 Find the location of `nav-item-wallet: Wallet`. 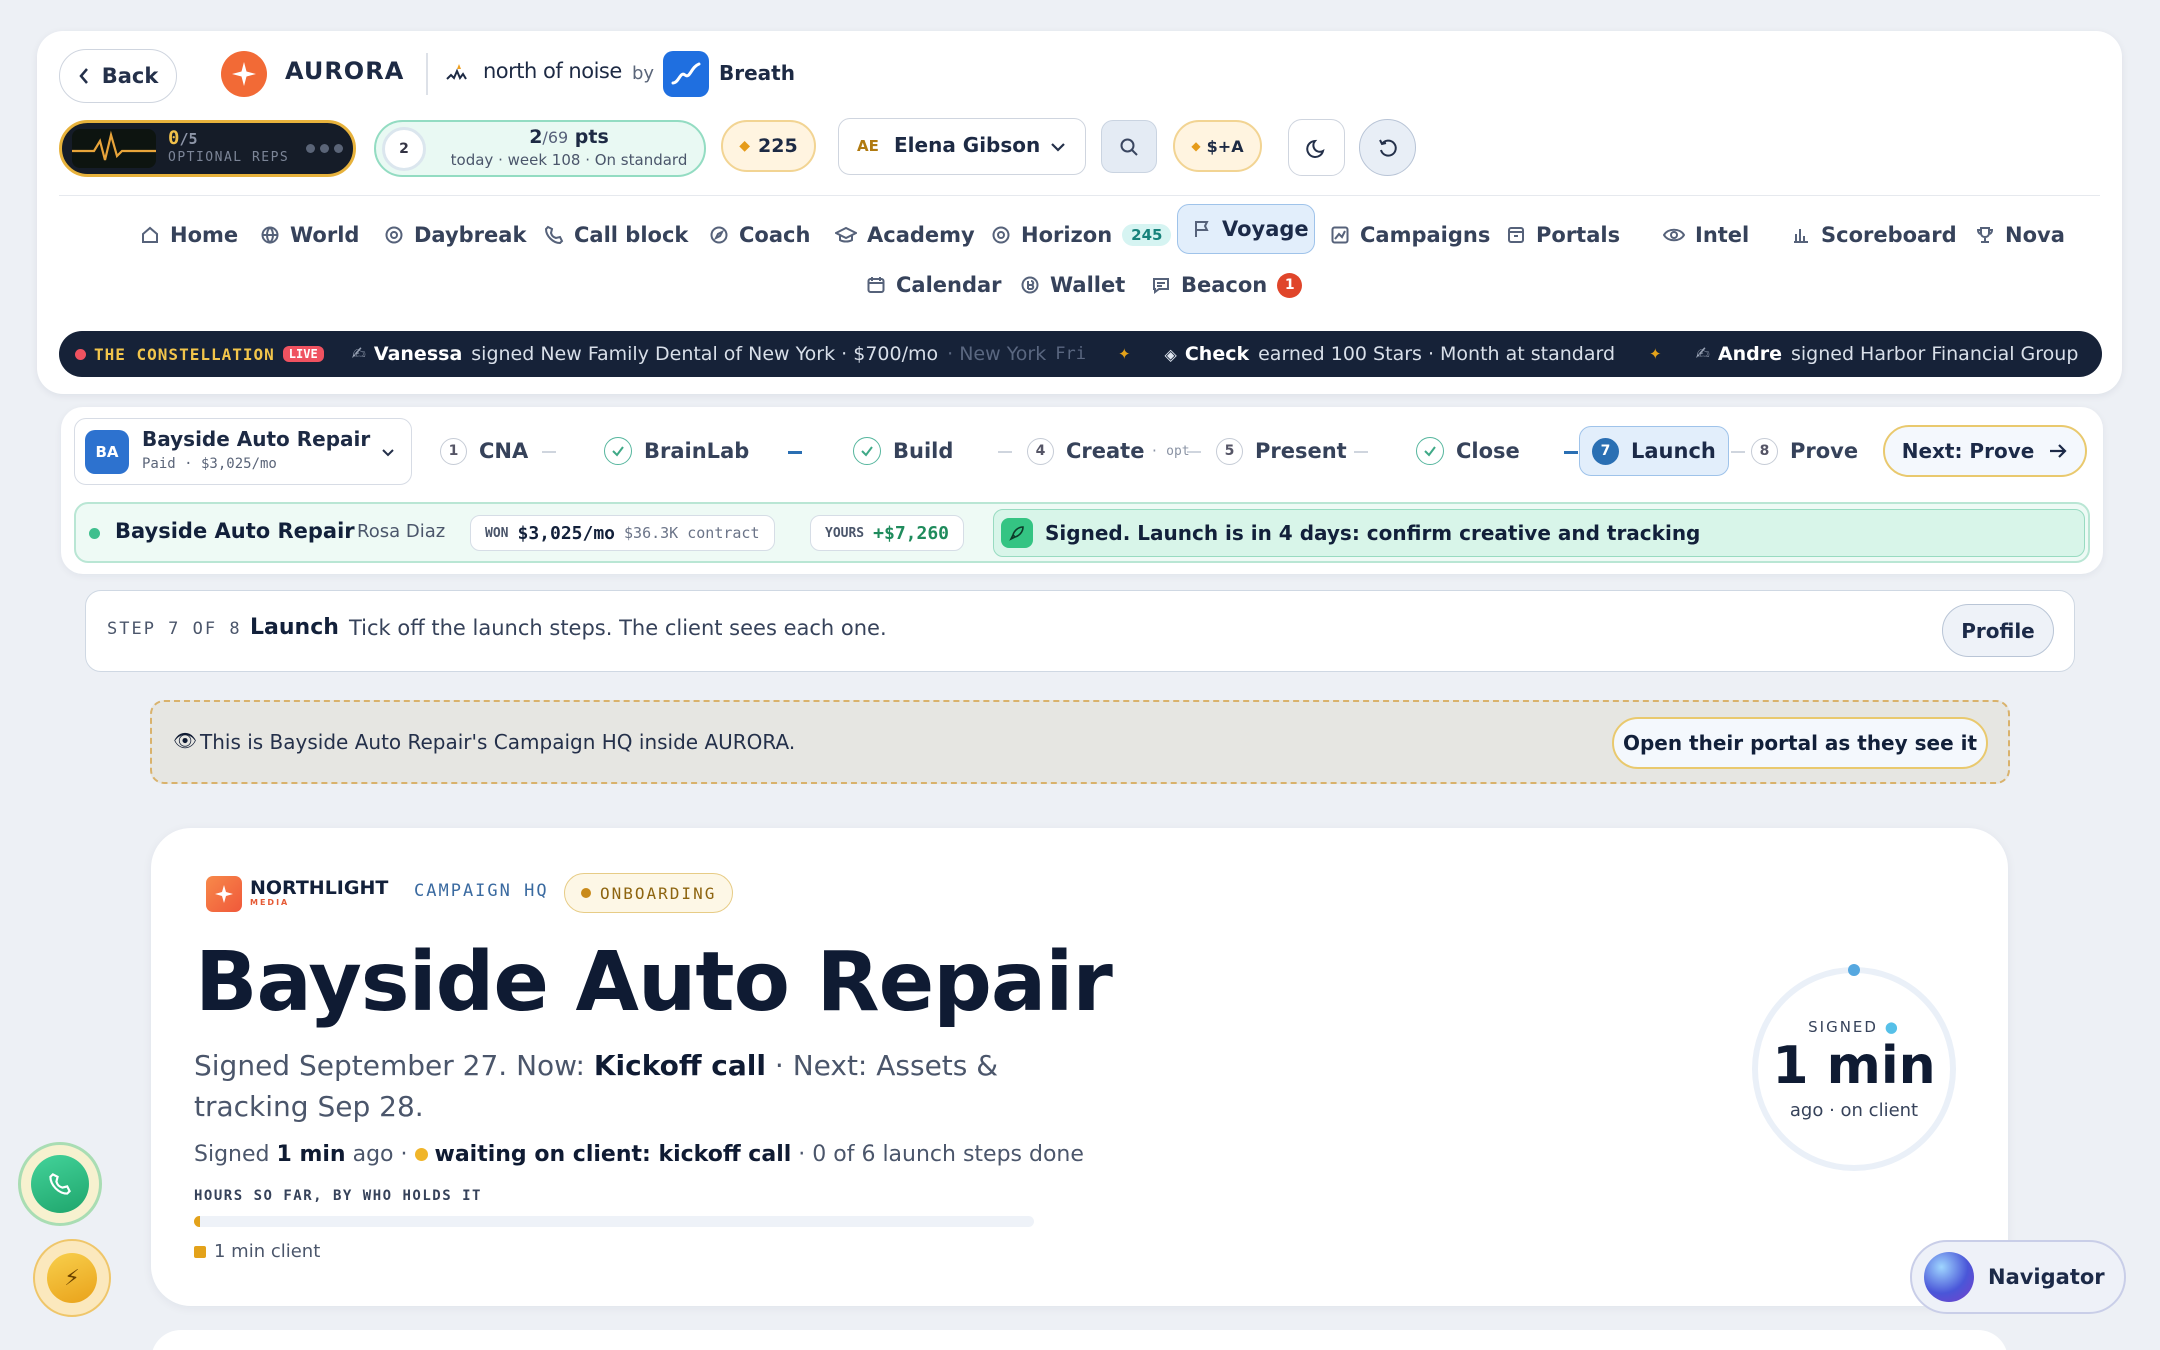

nav-item-wallet: Wallet is located at coordinates (1072, 285).